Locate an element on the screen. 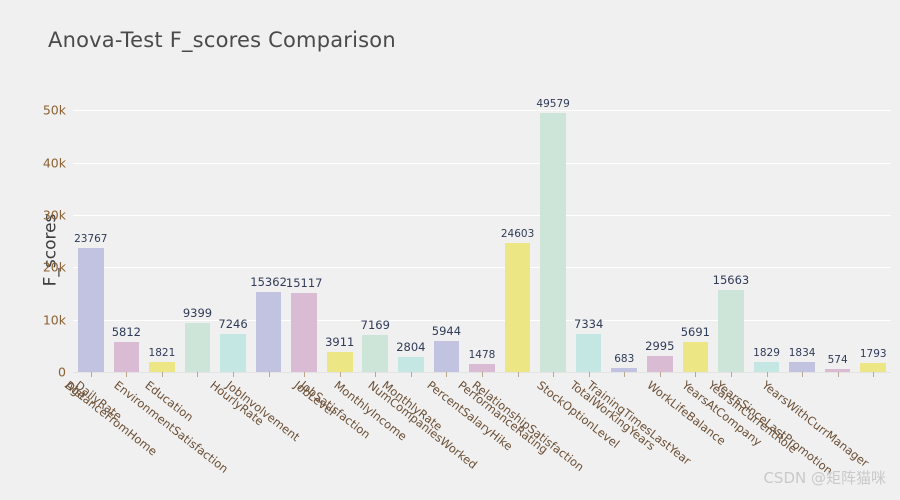 The width and height of the screenshot is (900, 500). y-tick-label: 20k is located at coordinates (54, 267).